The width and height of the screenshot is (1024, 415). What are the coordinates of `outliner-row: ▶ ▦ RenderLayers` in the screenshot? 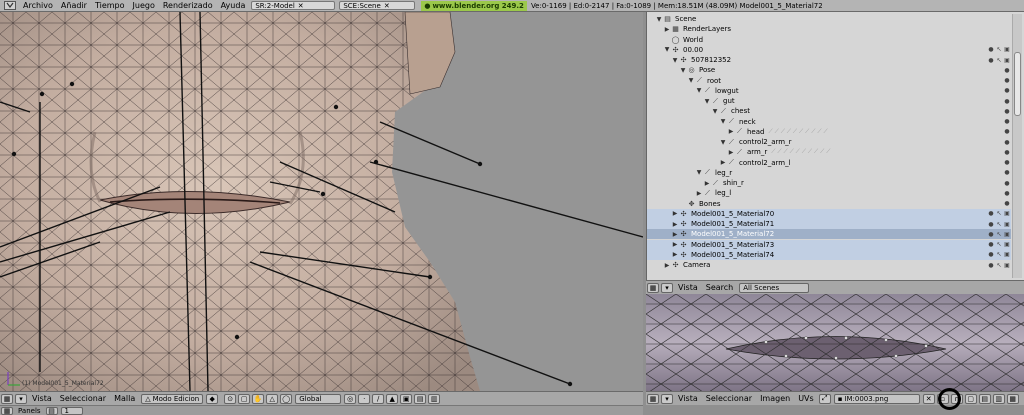 It's located at (829, 29).